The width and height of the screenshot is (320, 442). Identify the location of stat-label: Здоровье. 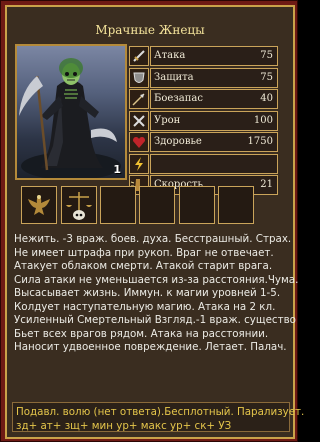
(178, 141).